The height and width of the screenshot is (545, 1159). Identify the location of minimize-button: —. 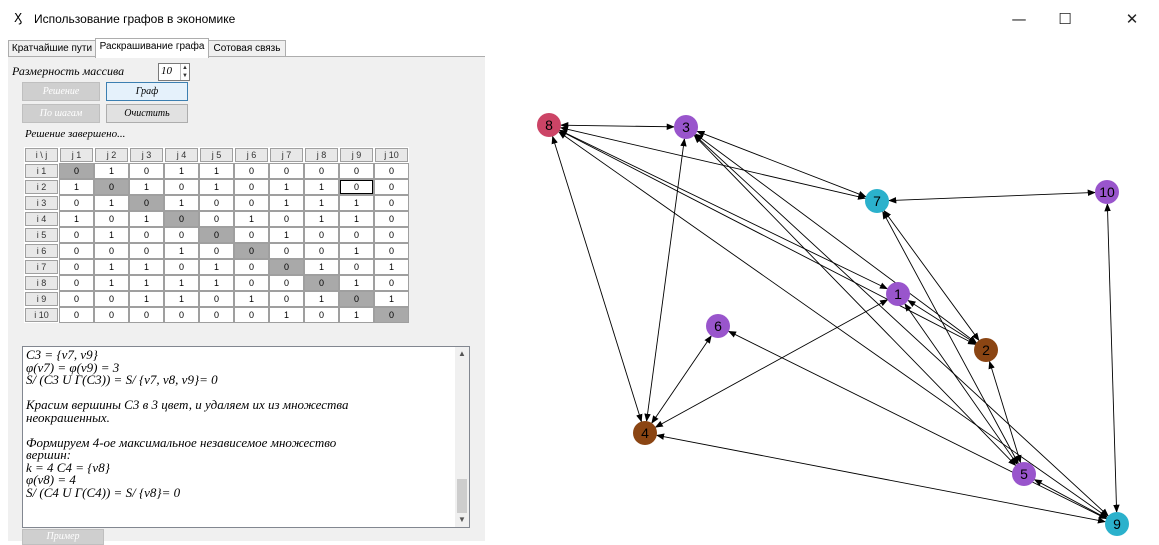
(1019, 19).